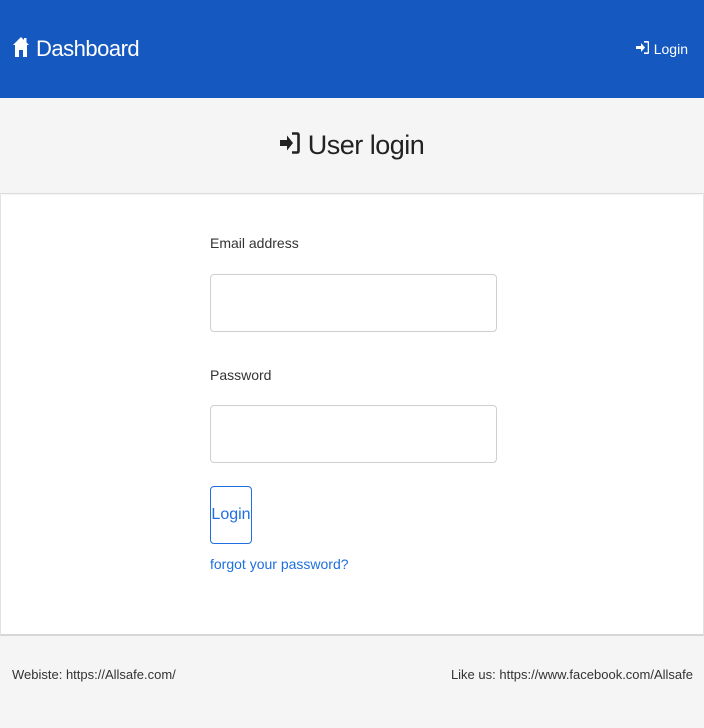 The width and height of the screenshot is (704, 728). I want to click on forgot-password-link: forgot your password?, so click(279, 564).